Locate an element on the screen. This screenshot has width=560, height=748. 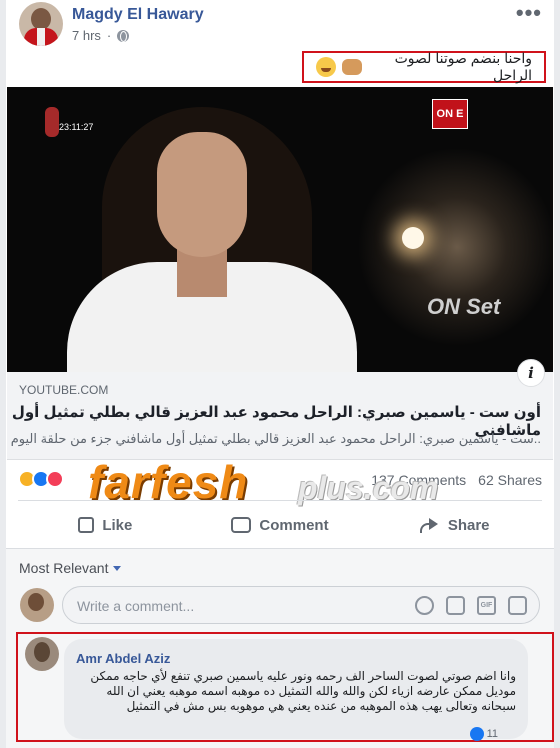
divider is located at coordinates (280, 500).